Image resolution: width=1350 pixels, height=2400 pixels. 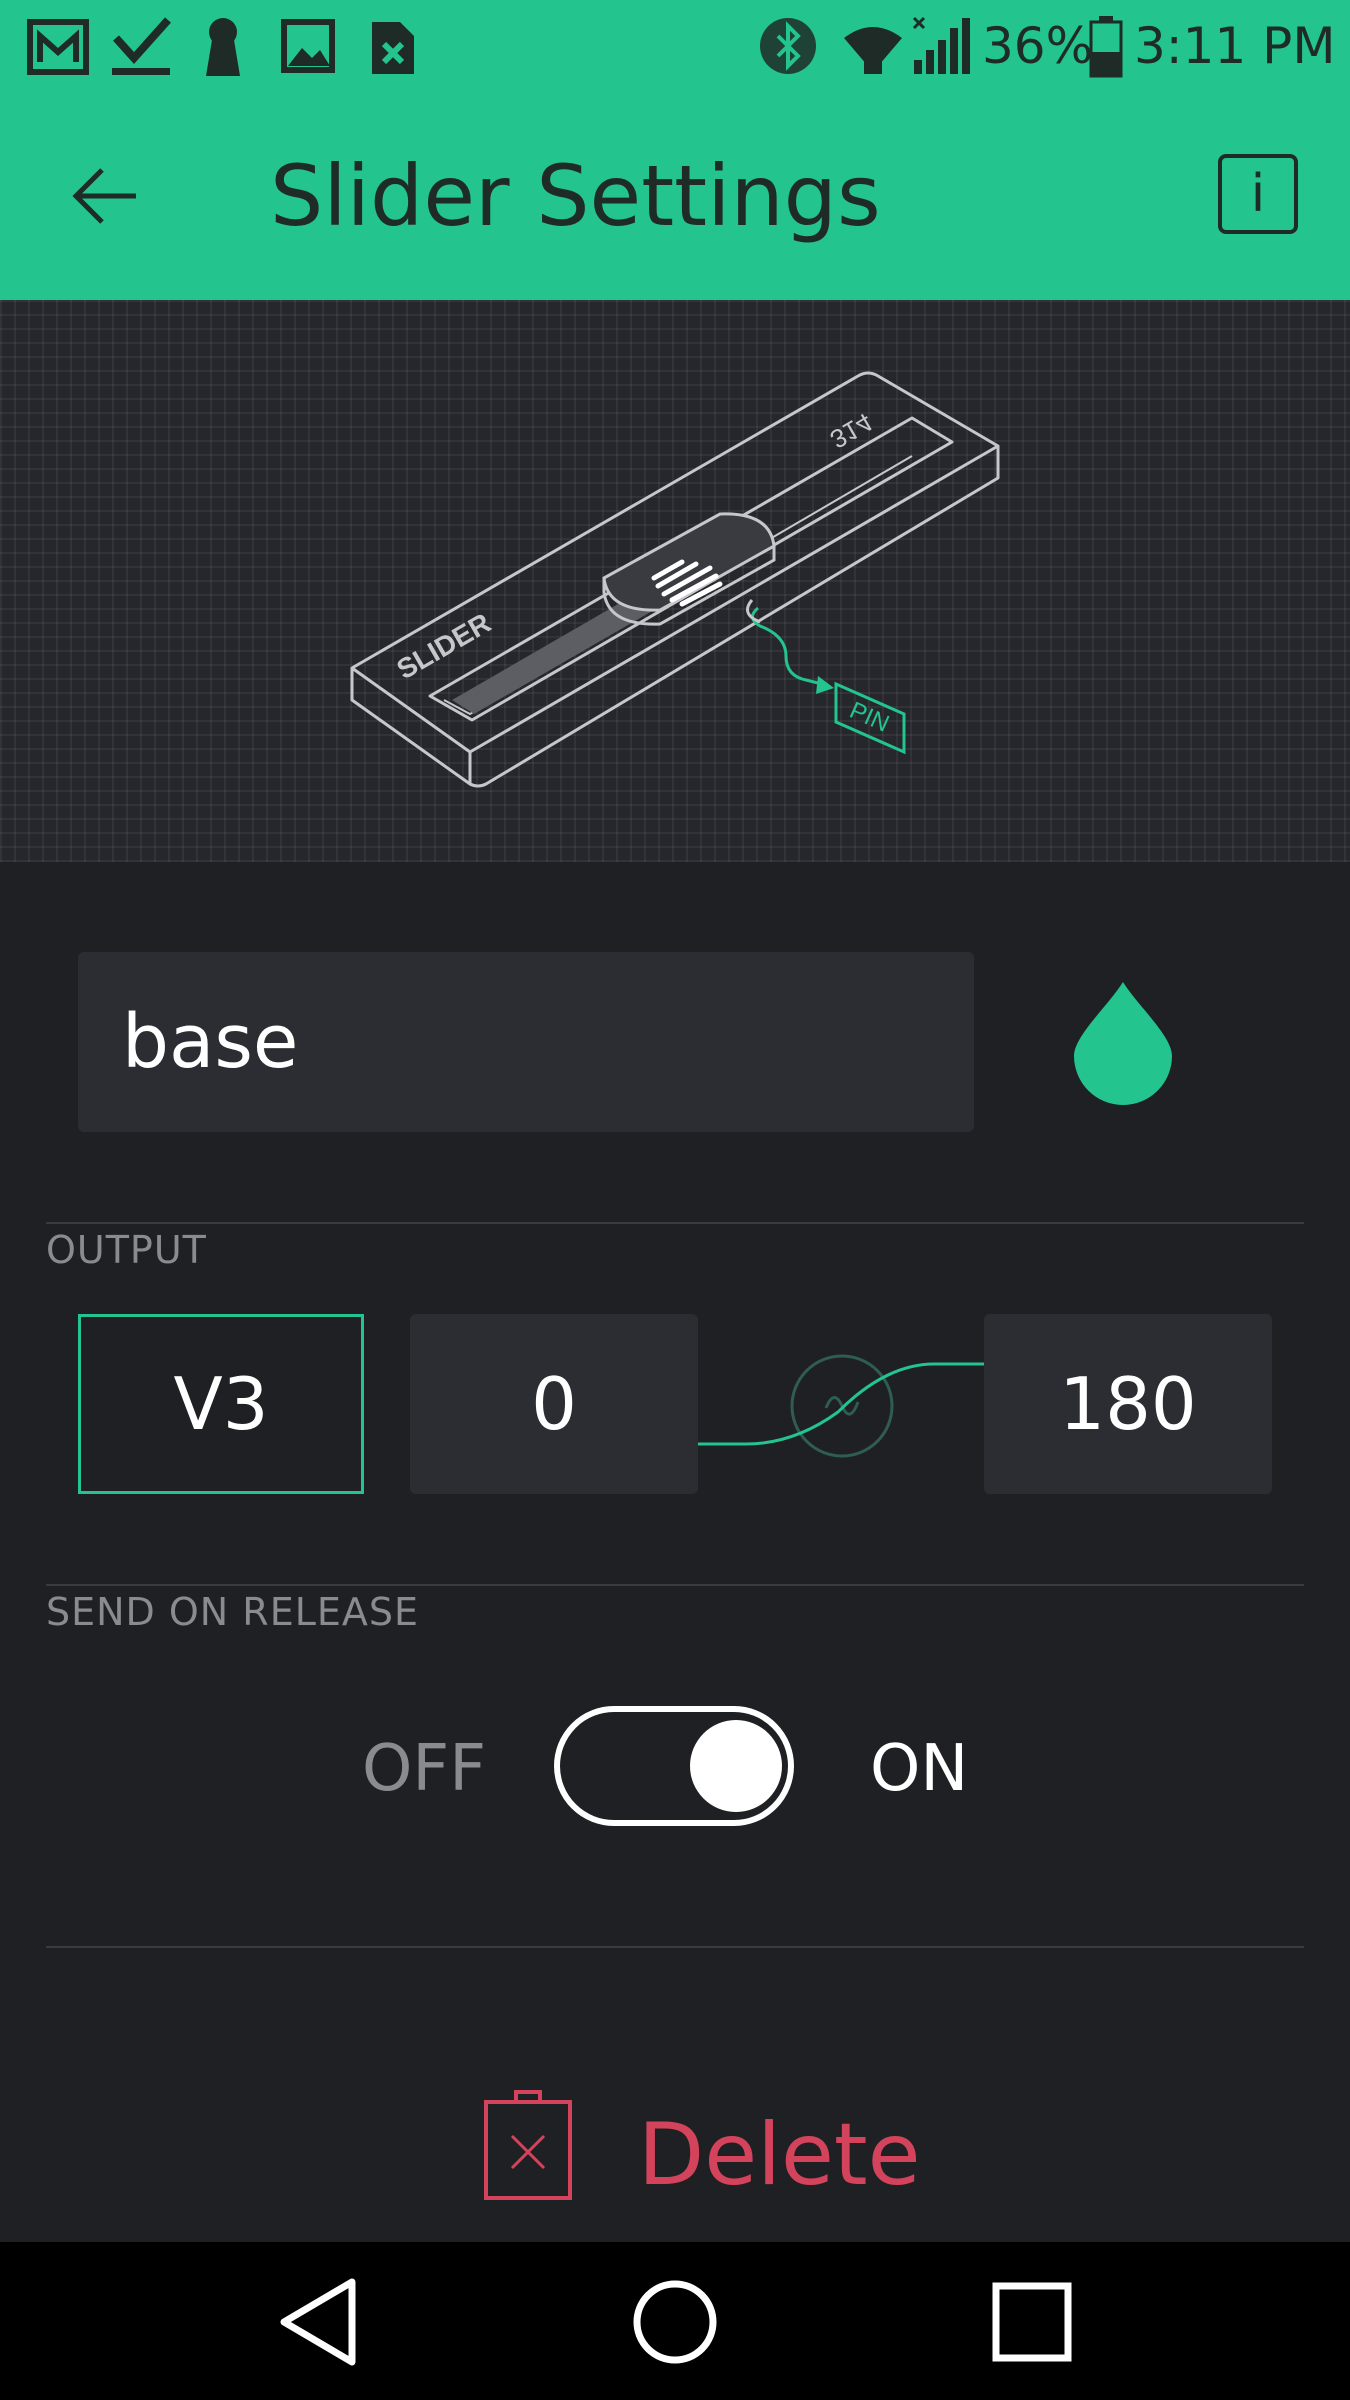 I want to click on wifi-icon, so click(x=873, y=50).